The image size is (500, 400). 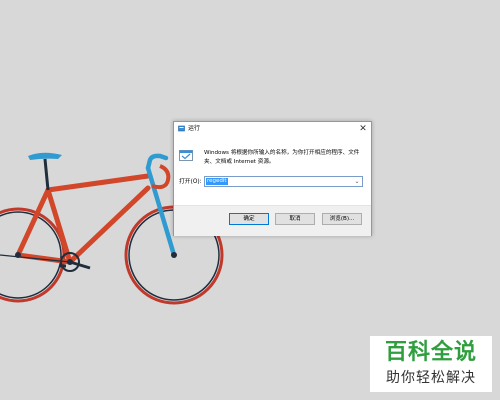 I want to click on watermark-subtitle: 助你轻松解决, so click(x=431, y=378).